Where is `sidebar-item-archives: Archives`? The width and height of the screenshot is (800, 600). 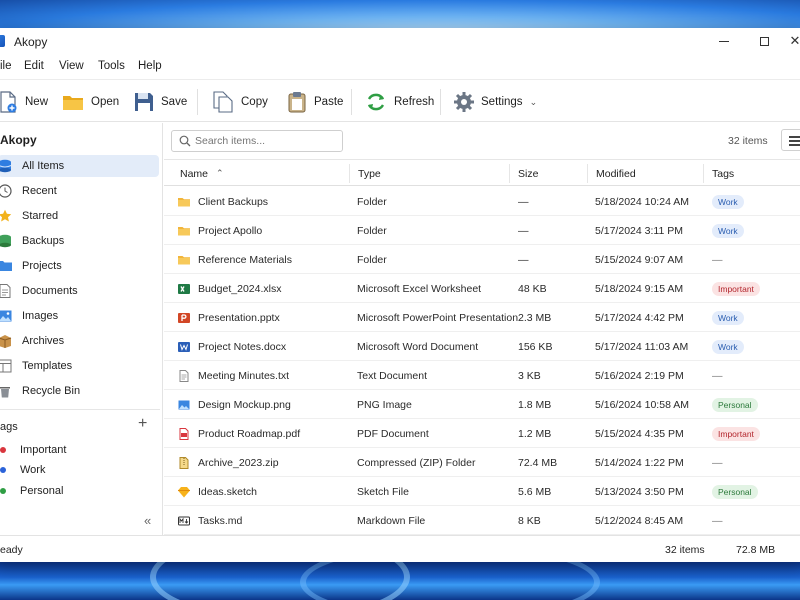 sidebar-item-archives: Archives is located at coordinates (79, 341).